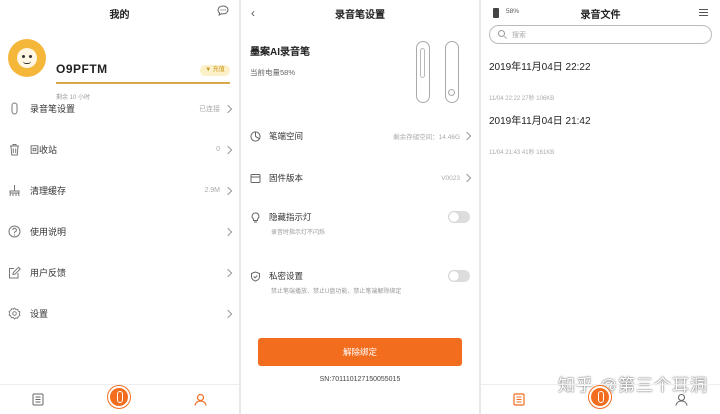 Image resolution: width=720 pixels, height=414 pixels. What do you see at coordinates (513, 11) in the screenshot?
I see `battery-percent: 58%` at bounding box center [513, 11].